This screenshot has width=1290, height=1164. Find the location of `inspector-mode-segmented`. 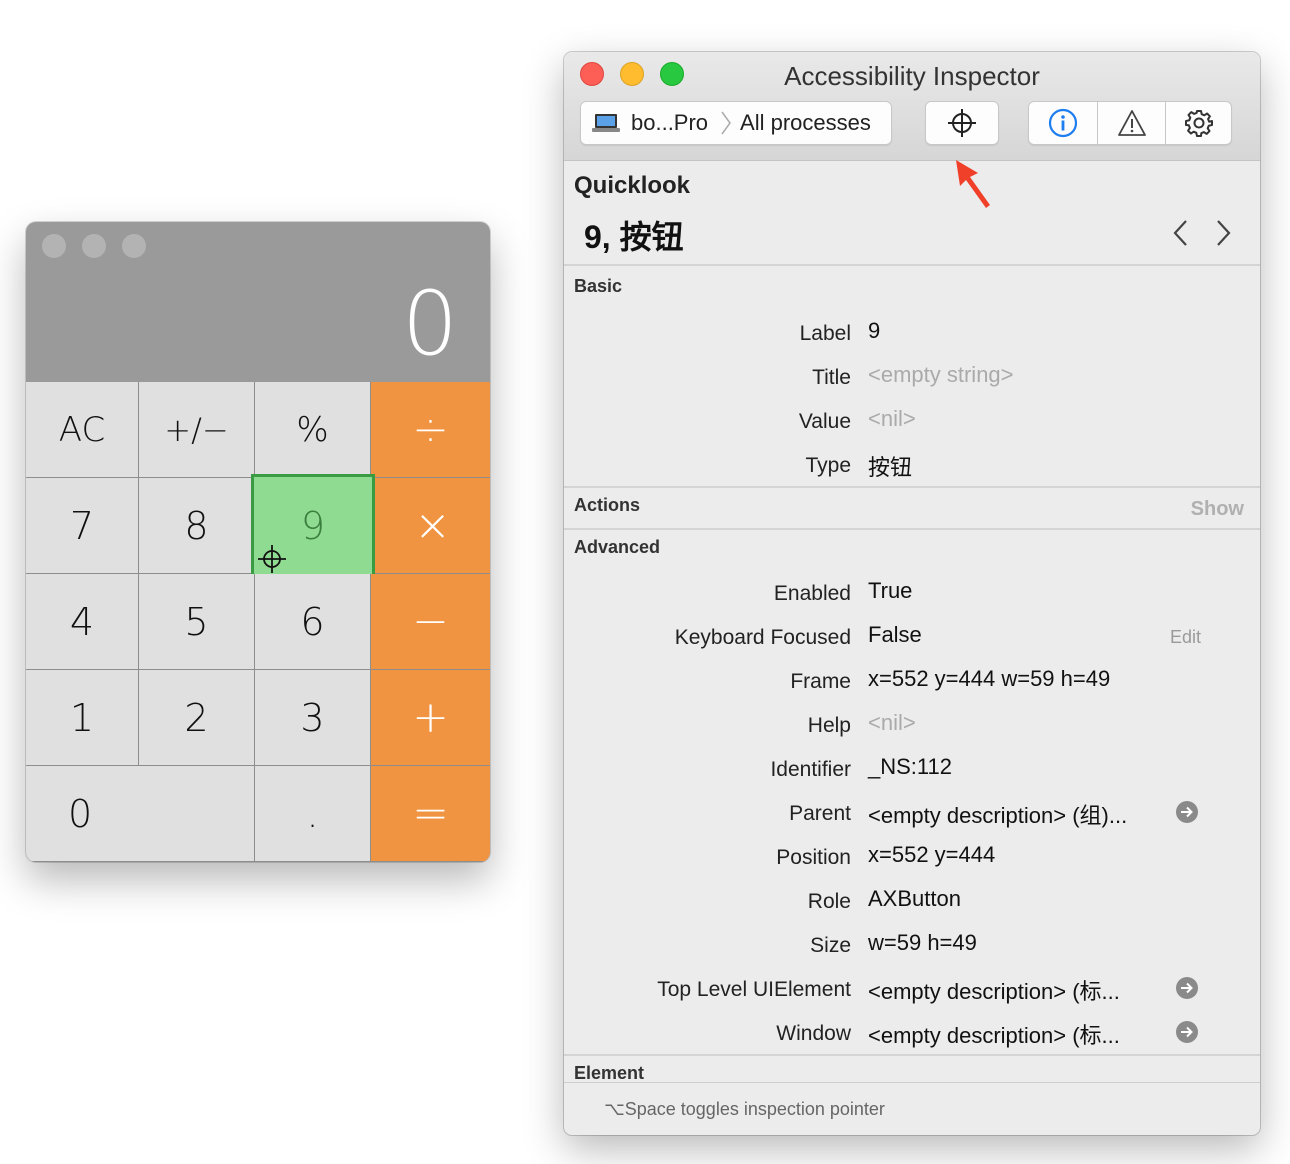

inspector-mode-segmented is located at coordinates (1130, 123).